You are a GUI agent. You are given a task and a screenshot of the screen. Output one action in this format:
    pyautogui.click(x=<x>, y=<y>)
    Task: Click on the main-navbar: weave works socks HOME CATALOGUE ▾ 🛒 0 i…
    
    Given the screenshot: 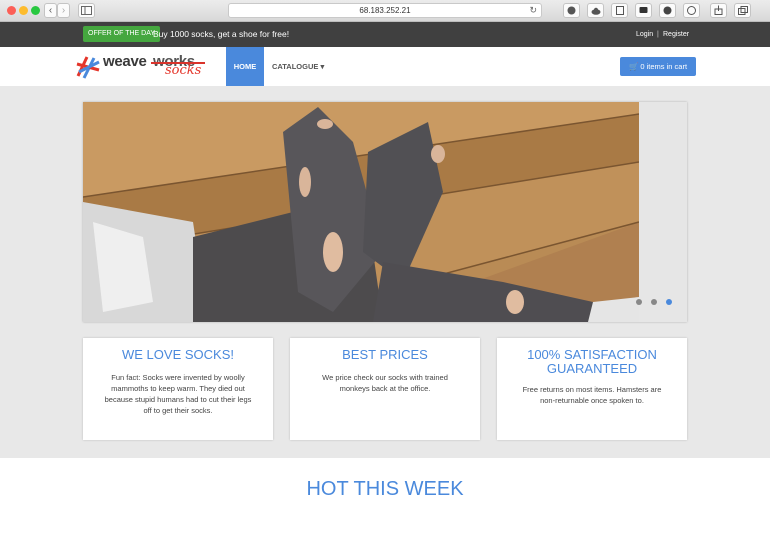 What is the action you would take?
    pyautogui.click(x=385, y=66)
    